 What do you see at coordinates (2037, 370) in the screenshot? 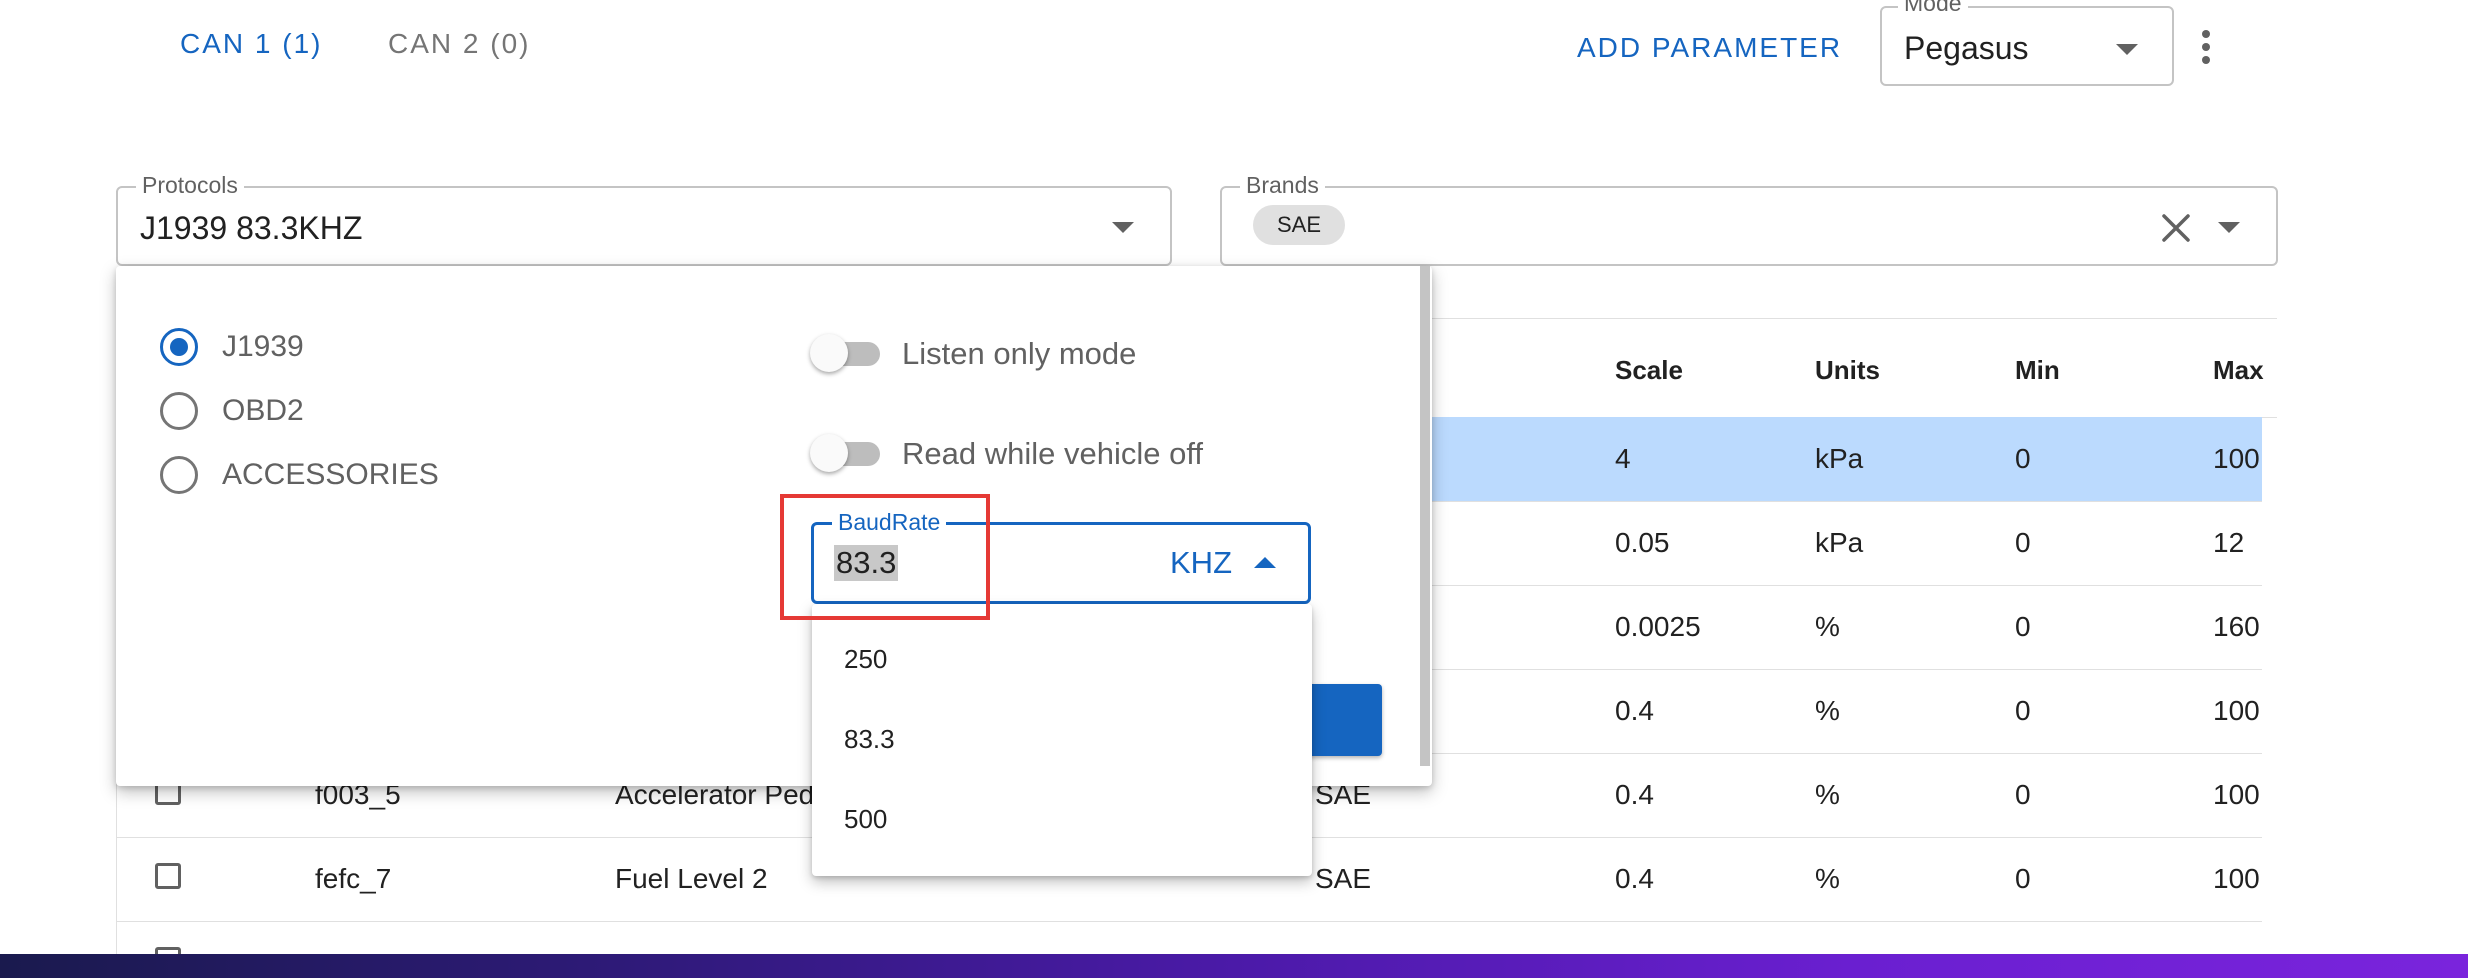
I see `column-header-min: Min` at bounding box center [2037, 370].